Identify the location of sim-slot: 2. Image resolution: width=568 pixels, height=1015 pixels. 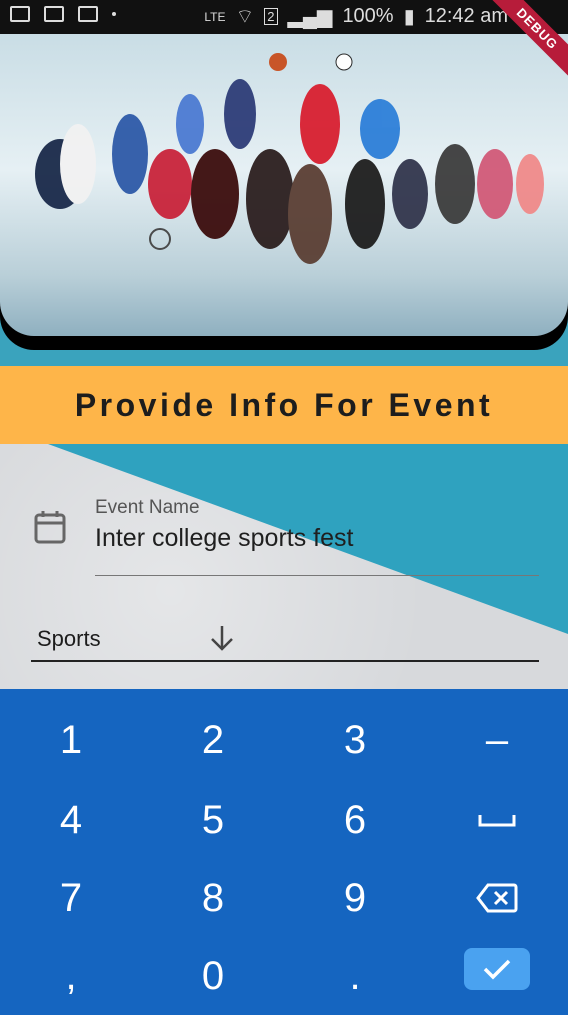
(271, 16).